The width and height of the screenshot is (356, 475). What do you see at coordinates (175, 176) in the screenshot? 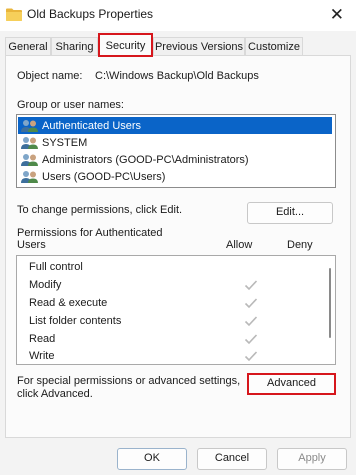
I see `list-item-users: Users (GOOD-PC\Users)` at bounding box center [175, 176].